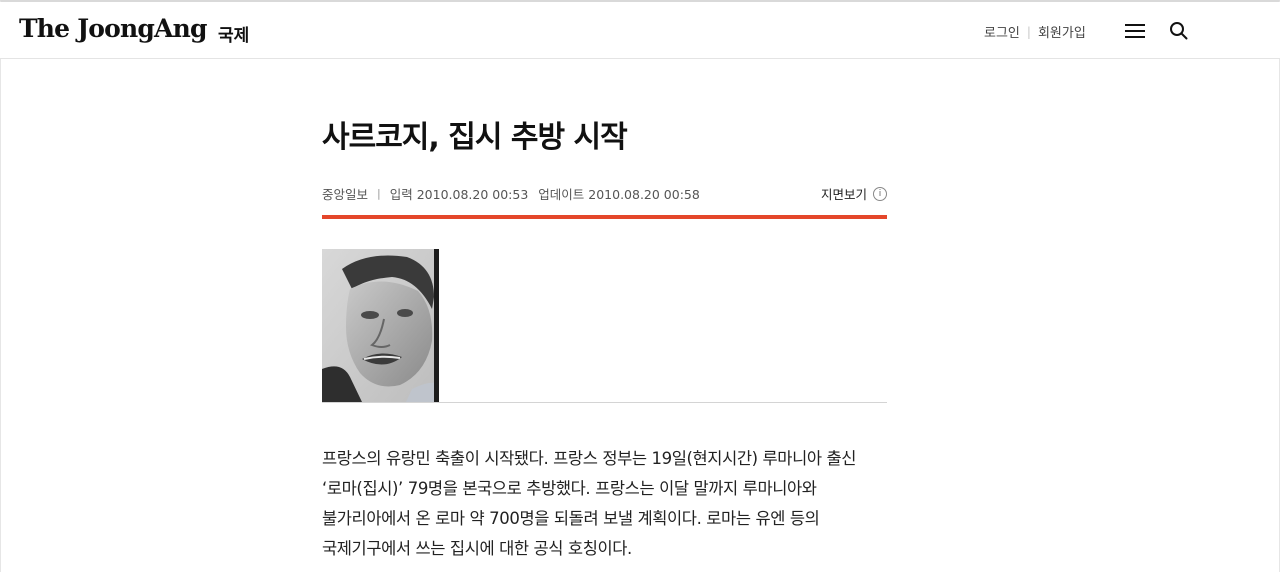 This screenshot has width=1280, height=572. I want to click on title-divider, so click(604, 217).